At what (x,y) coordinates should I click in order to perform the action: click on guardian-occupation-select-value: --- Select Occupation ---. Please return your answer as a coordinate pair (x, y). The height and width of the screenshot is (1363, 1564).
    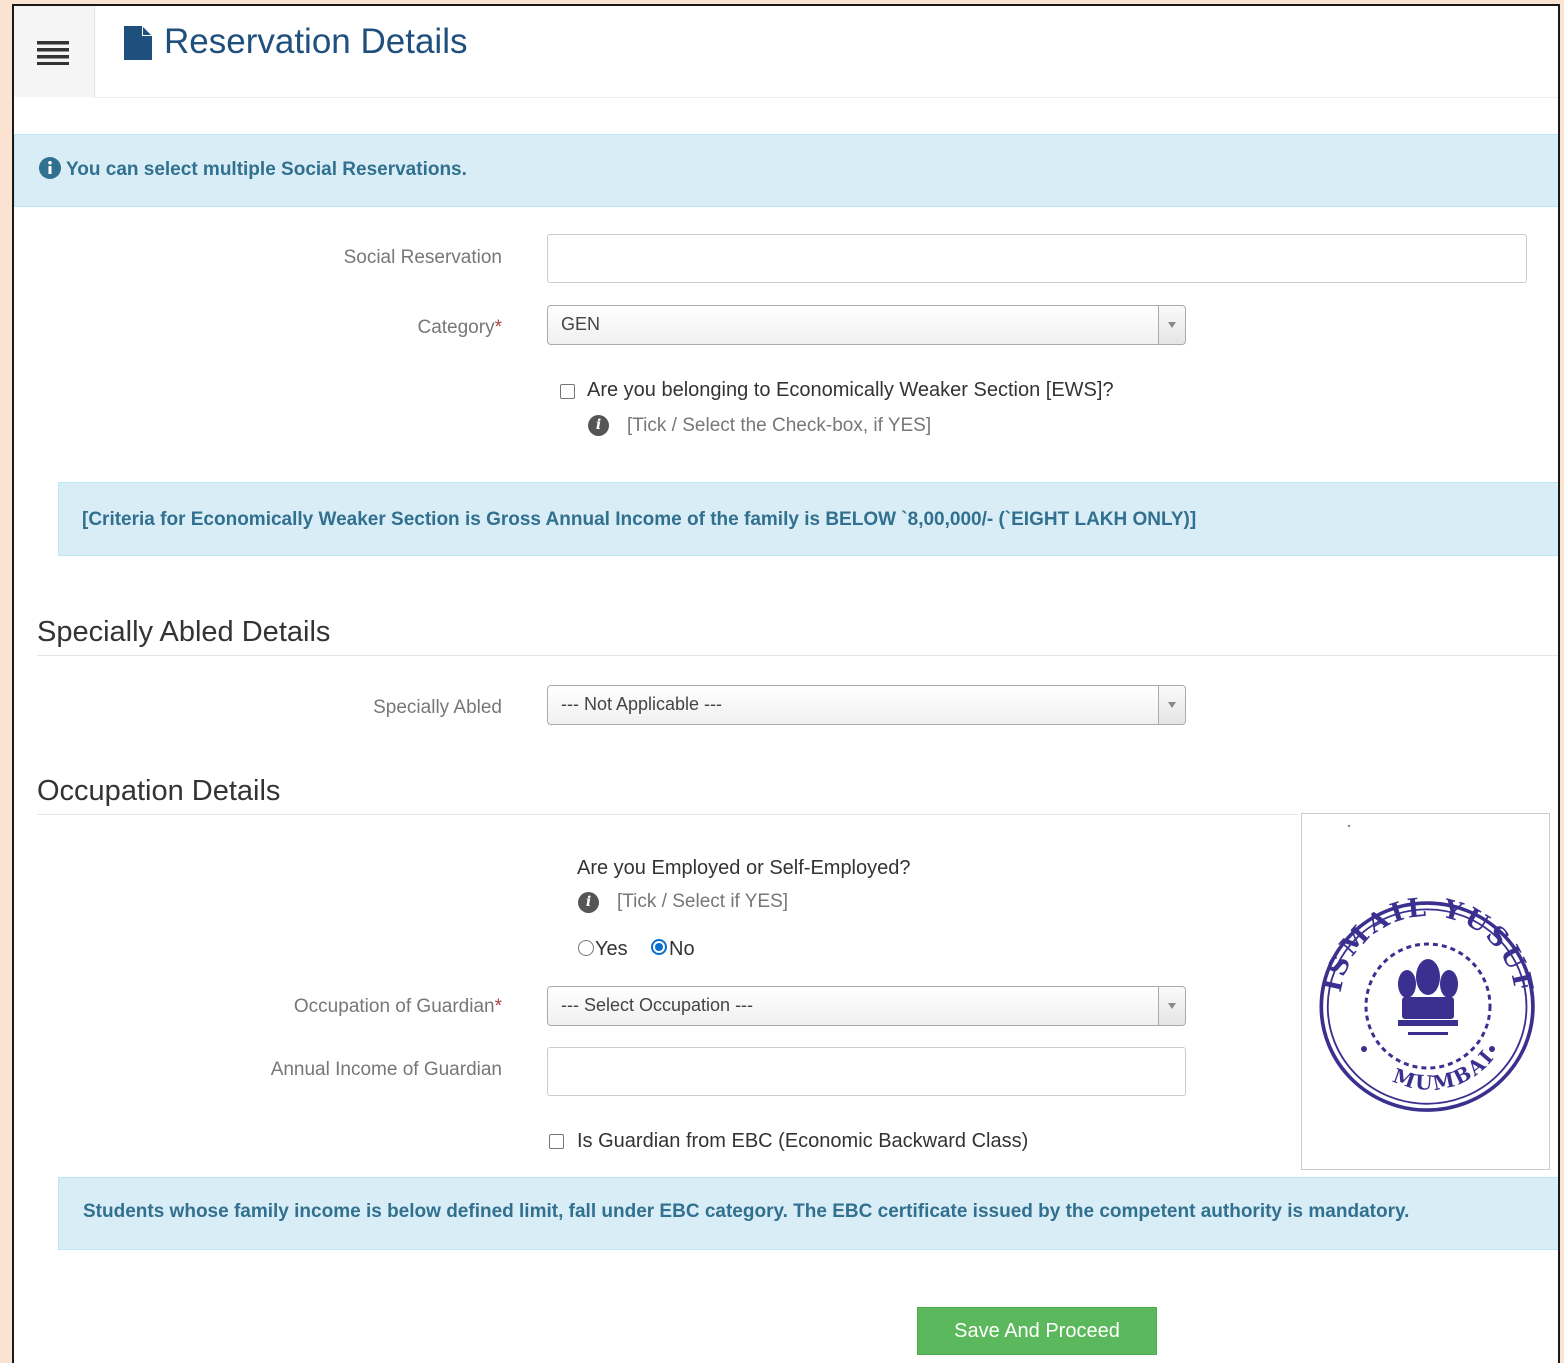
    Looking at the image, I should click on (657, 1005).